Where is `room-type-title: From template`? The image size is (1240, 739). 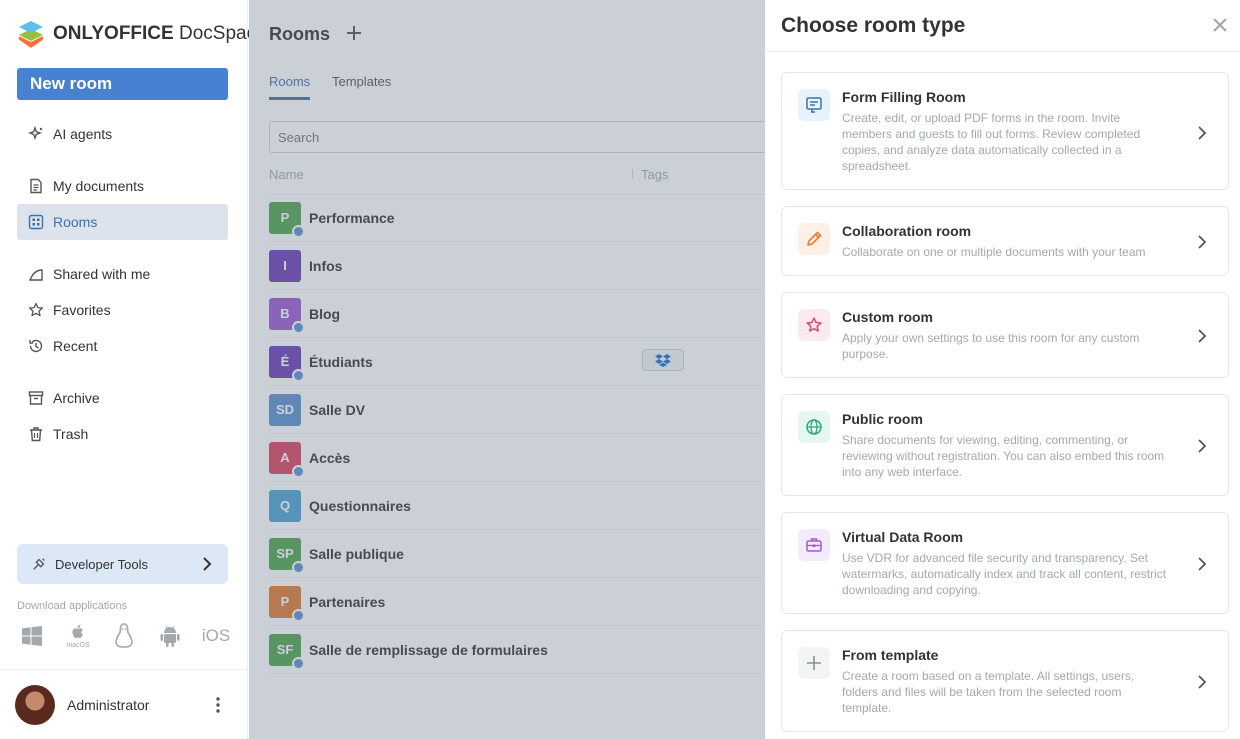 room-type-title: From template is located at coordinates (890, 655).